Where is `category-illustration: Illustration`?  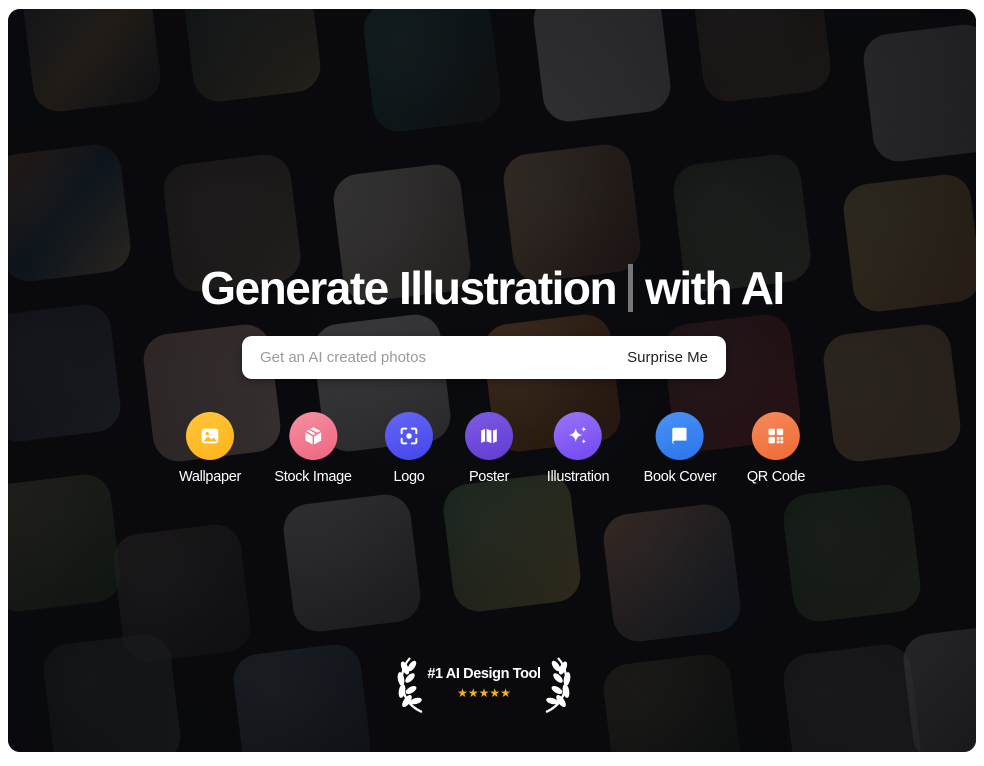
category-illustration: Illustration is located at coordinates (578, 448).